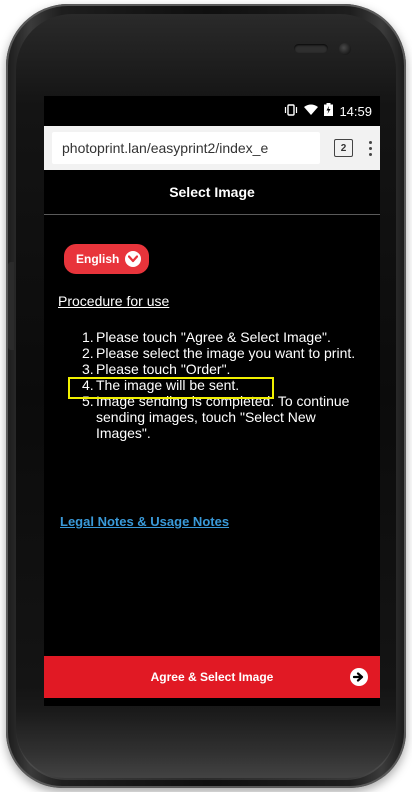  What do you see at coordinates (186, 148) in the screenshot?
I see `url-input: photoprint.lan/easyprint2/index_e` at bounding box center [186, 148].